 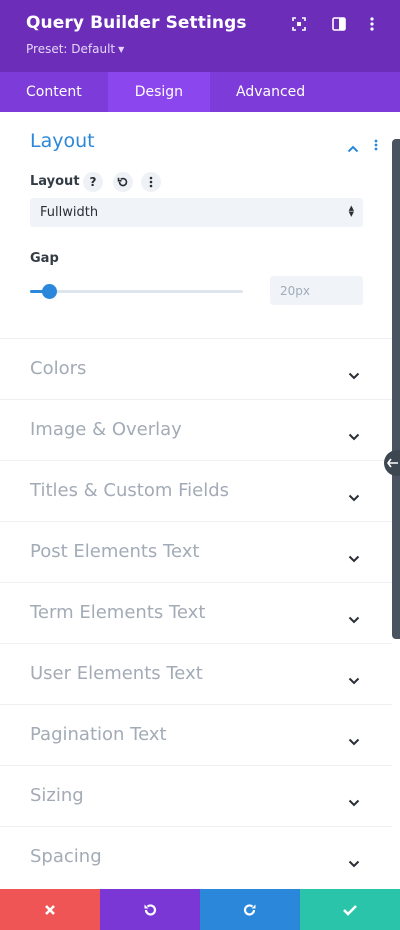 I want to click on section-pagination-text: Pagination Text, so click(x=196, y=734).